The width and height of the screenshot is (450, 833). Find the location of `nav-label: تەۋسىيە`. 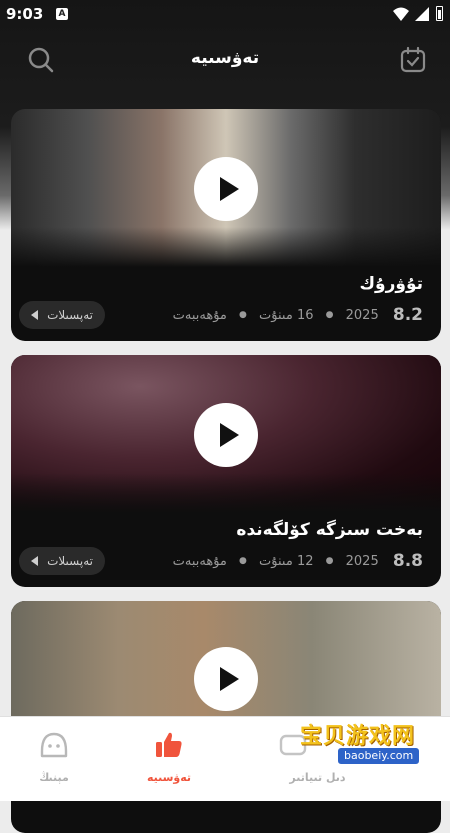

nav-label: تەۋسىيە is located at coordinates (169, 777).